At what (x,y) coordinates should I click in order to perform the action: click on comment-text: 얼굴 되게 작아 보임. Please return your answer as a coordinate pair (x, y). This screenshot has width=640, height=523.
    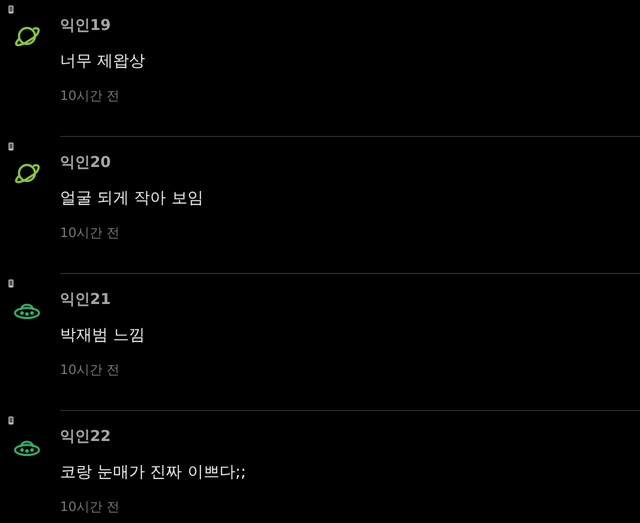
    Looking at the image, I should click on (132, 197).